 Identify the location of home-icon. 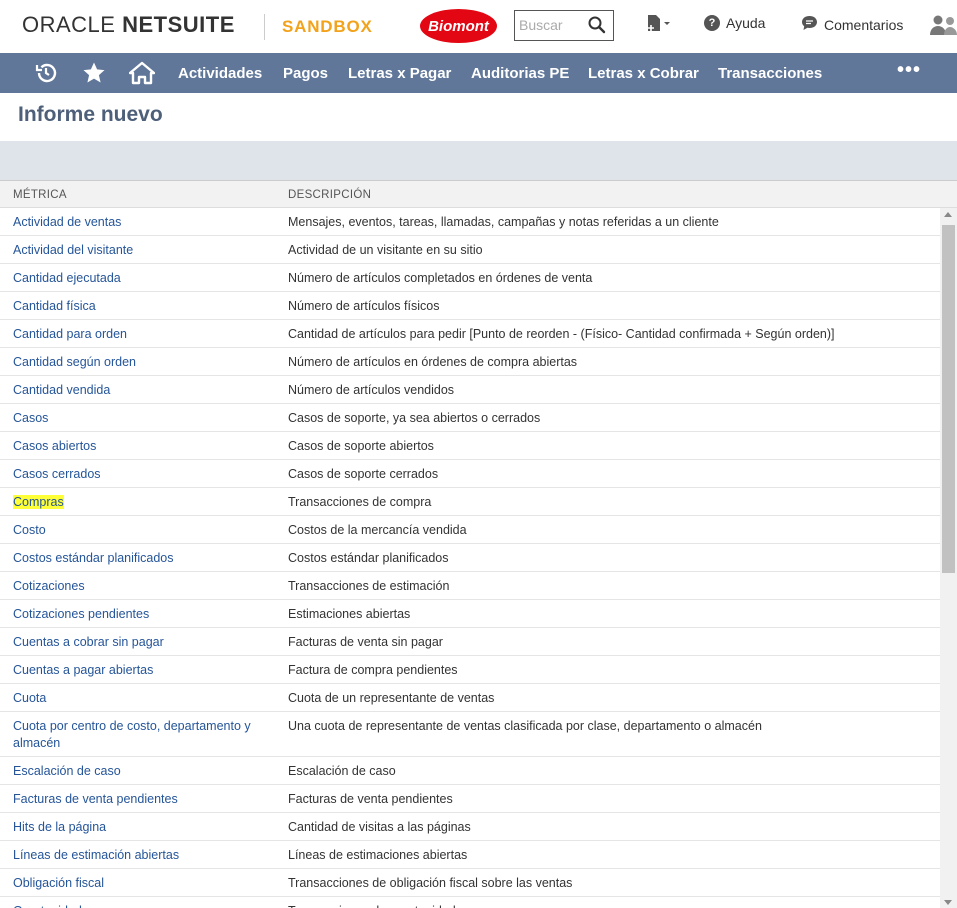
(142, 75).